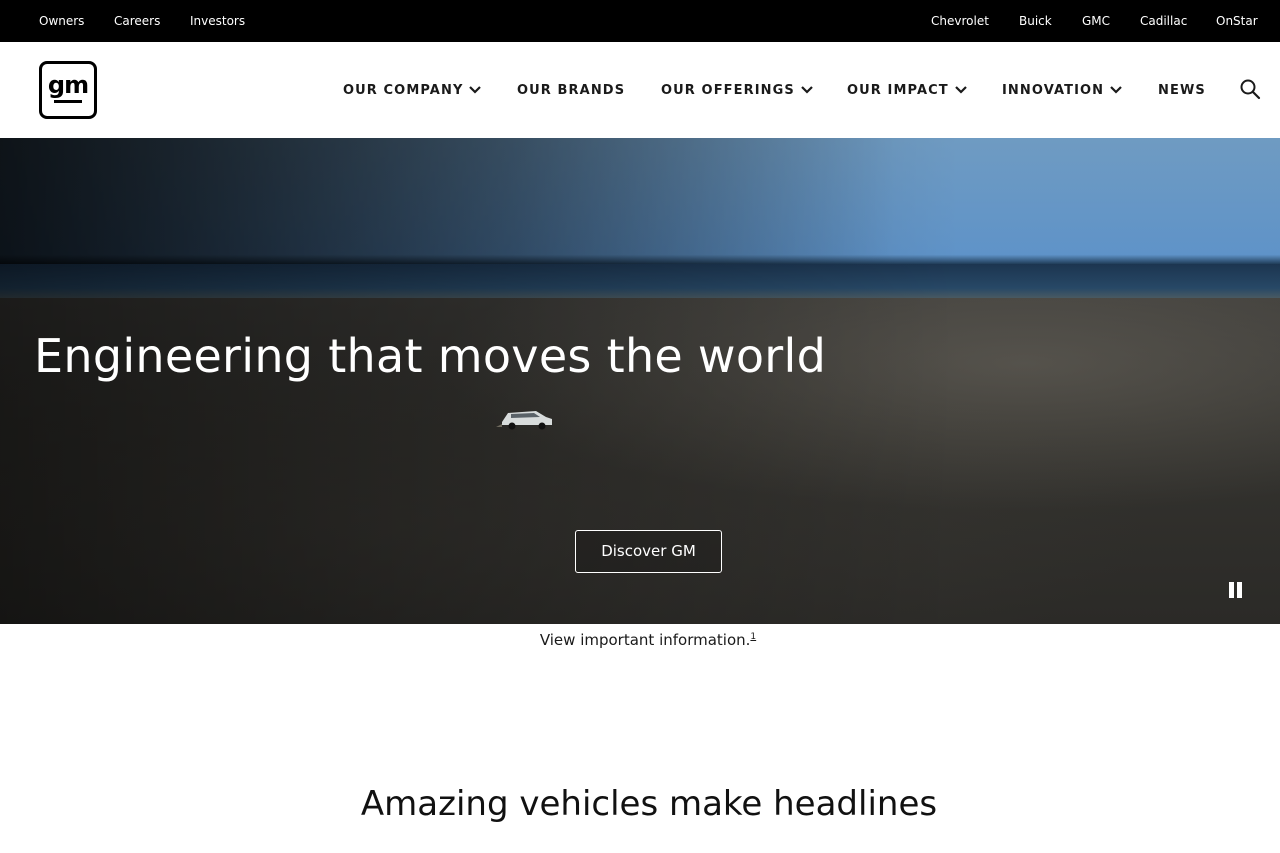  What do you see at coordinates (403, 90) in the screenshot?
I see `nav-label: OUR COMPANY` at bounding box center [403, 90].